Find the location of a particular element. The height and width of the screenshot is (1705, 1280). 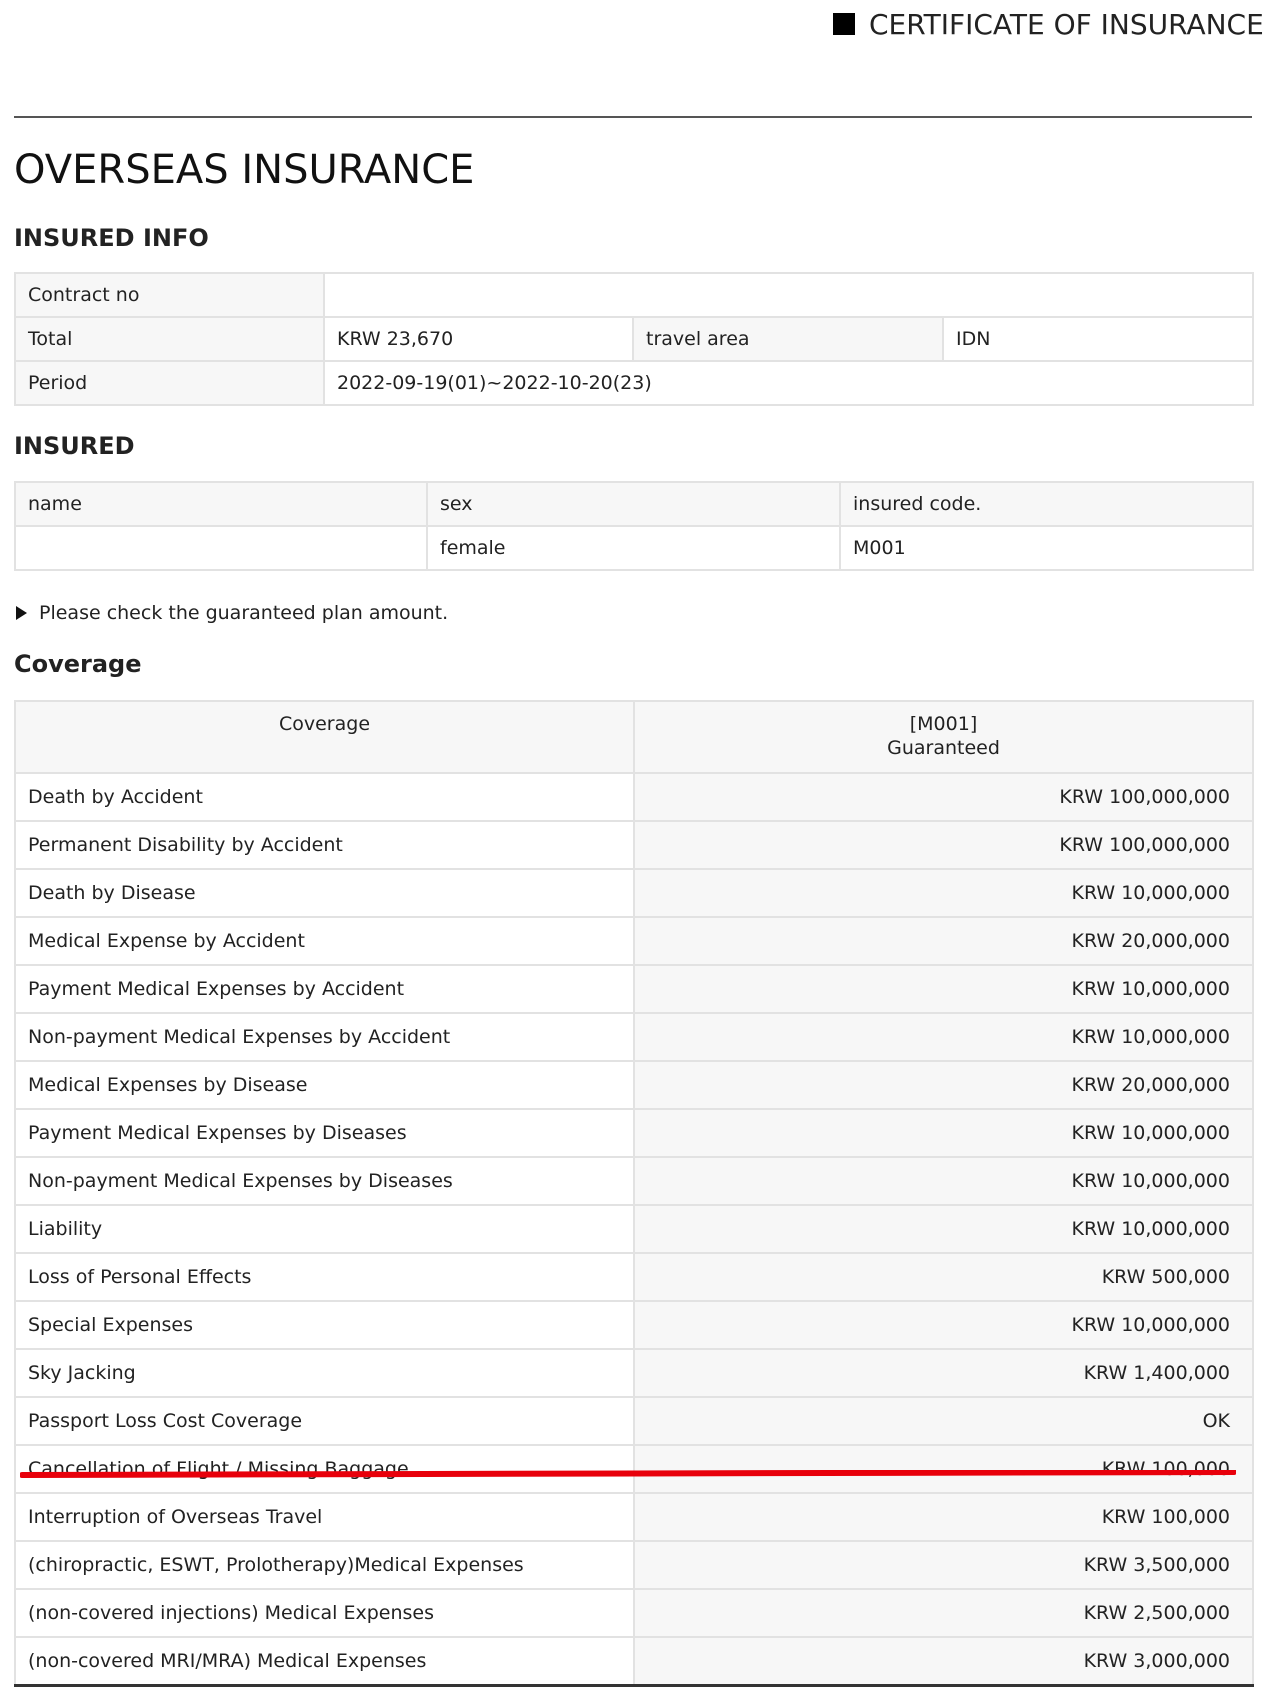

sex-value: female is located at coordinates (633, 548).